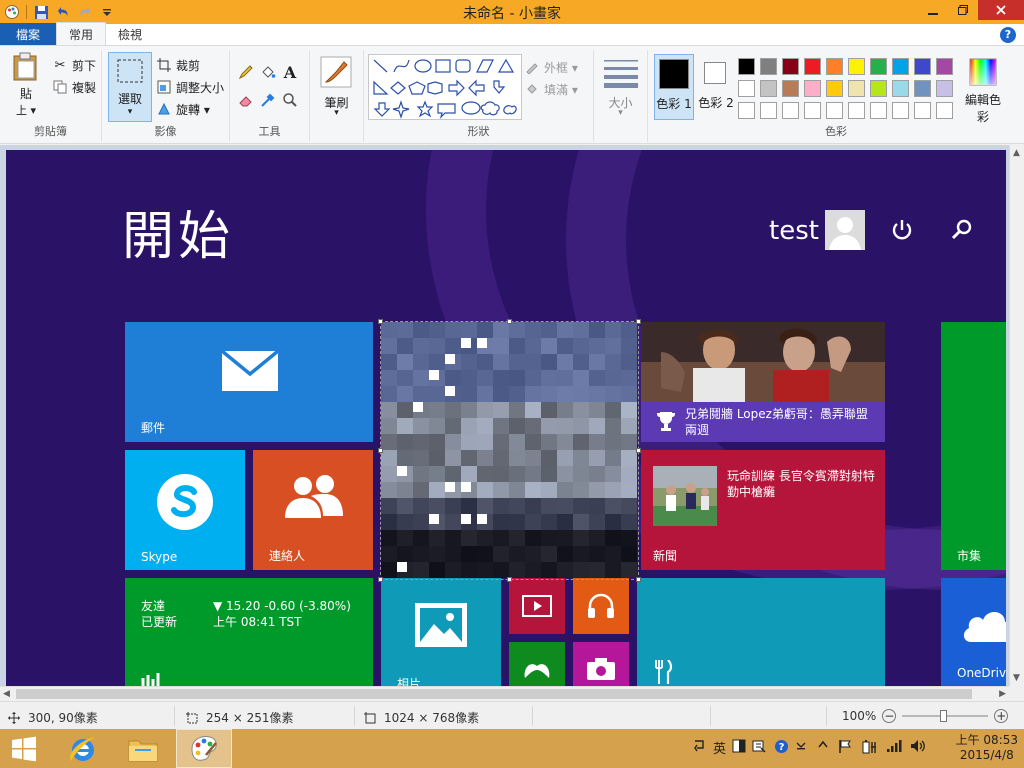  What do you see at coordinates (41, 12) in the screenshot?
I see `save-icon` at bounding box center [41, 12].